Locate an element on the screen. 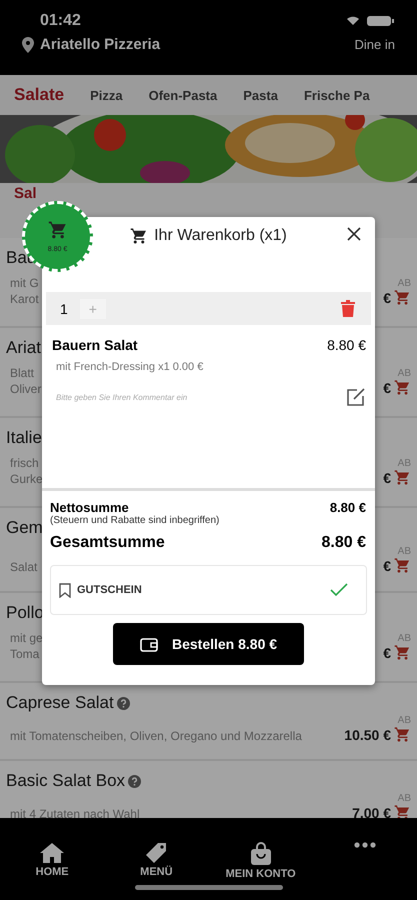 The width and height of the screenshot is (417, 900). product-price: 10.50 € is located at coordinates (367, 734).